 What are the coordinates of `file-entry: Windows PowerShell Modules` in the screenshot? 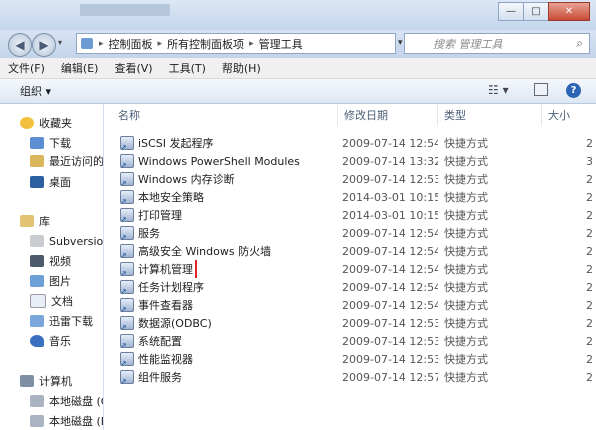 It's located at (210, 161).